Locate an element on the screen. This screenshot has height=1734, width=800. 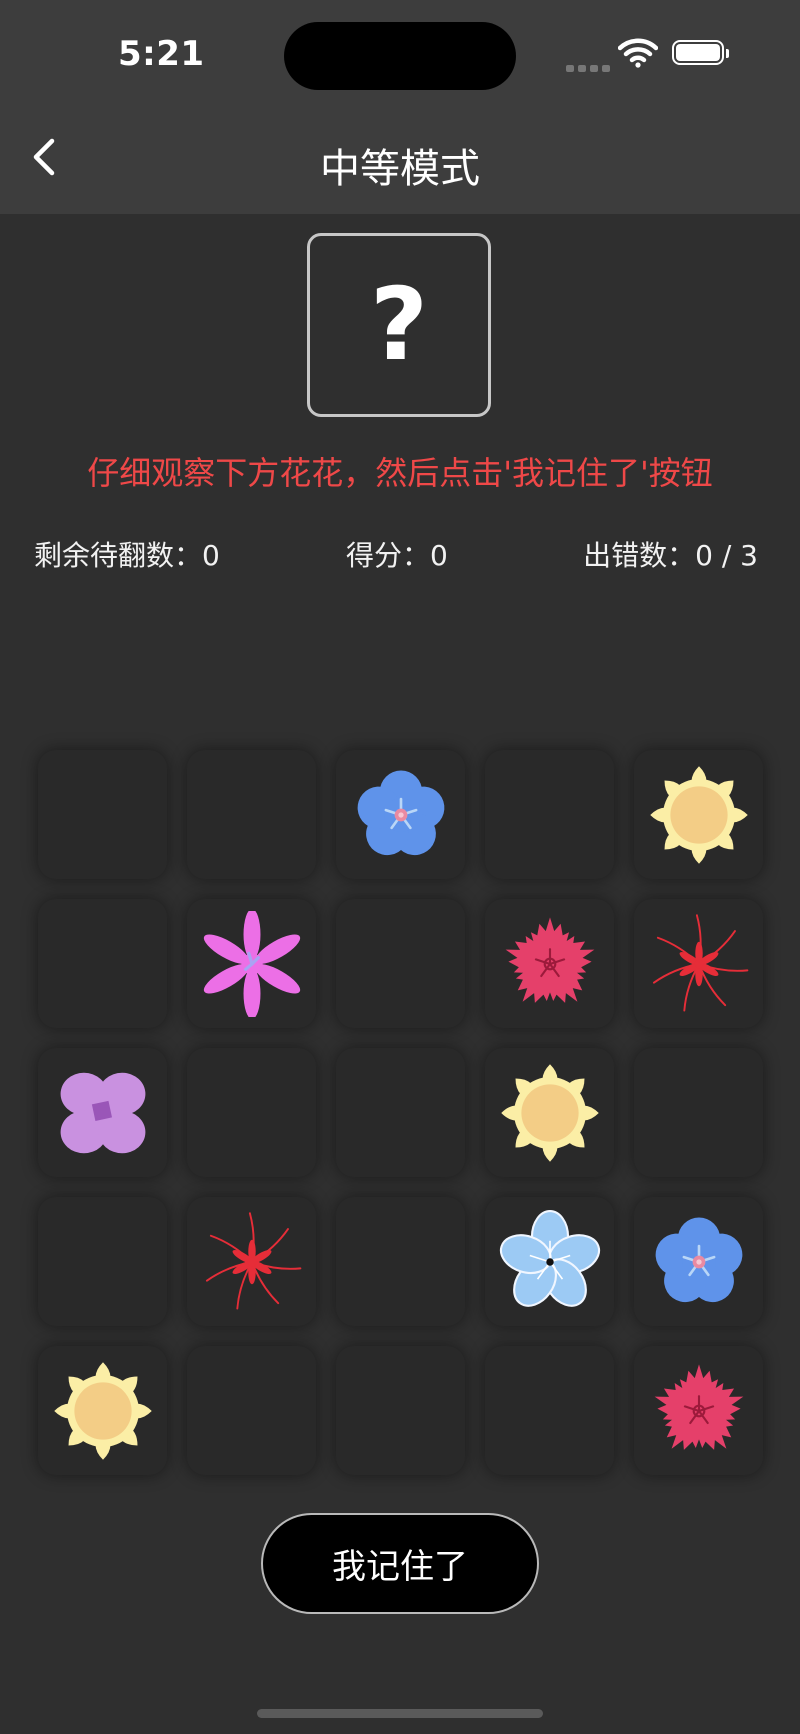
light-blue-flower-icon is located at coordinates (550, 1262).